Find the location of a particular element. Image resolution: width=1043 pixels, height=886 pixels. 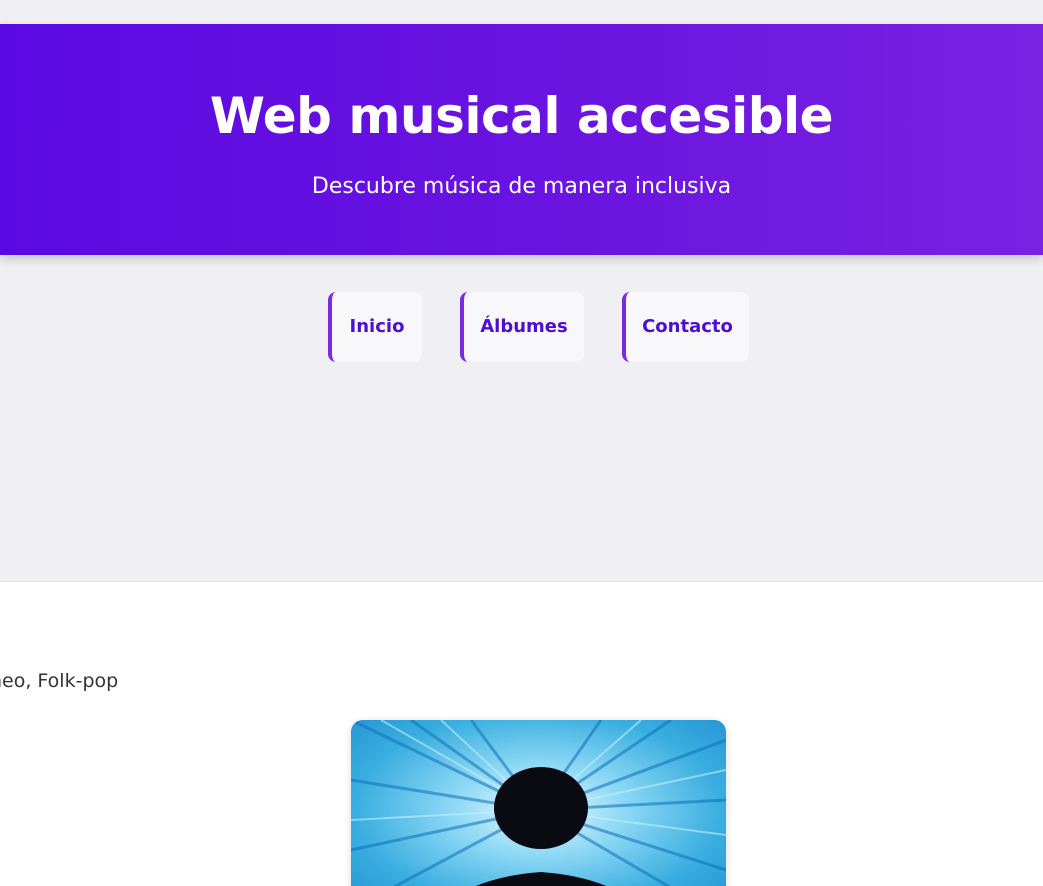

nav-link-contacto: Contacto is located at coordinates (685, 327).